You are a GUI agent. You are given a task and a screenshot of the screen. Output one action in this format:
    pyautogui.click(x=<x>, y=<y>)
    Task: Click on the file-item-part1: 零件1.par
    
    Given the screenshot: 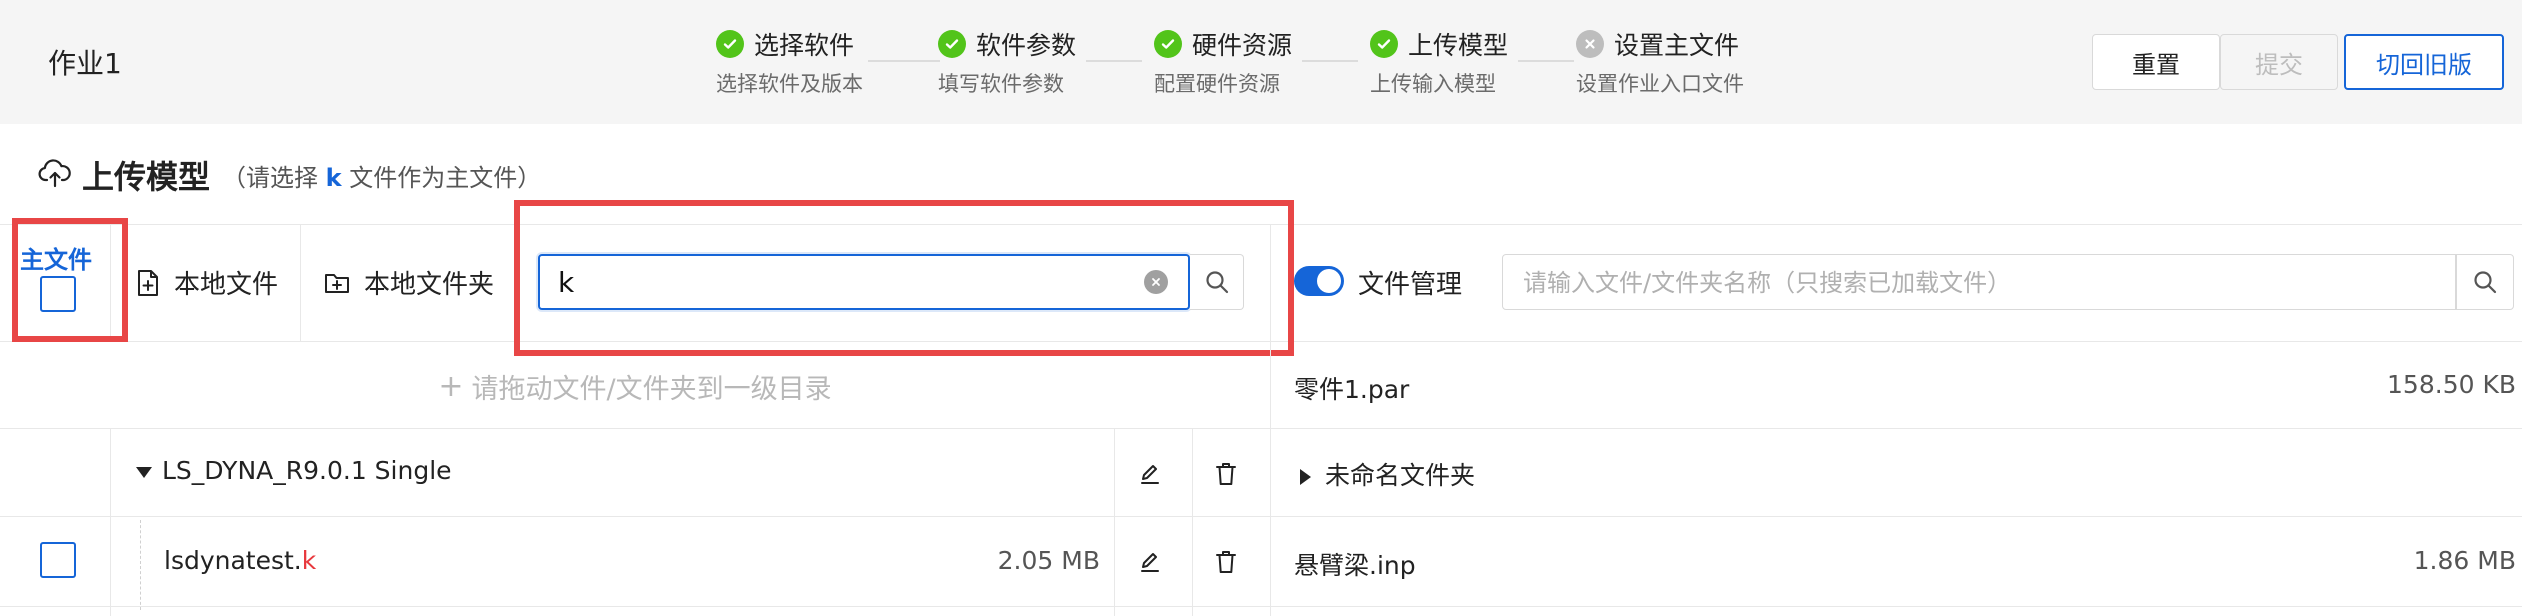 What is the action you would take?
    pyautogui.click(x=1351, y=388)
    